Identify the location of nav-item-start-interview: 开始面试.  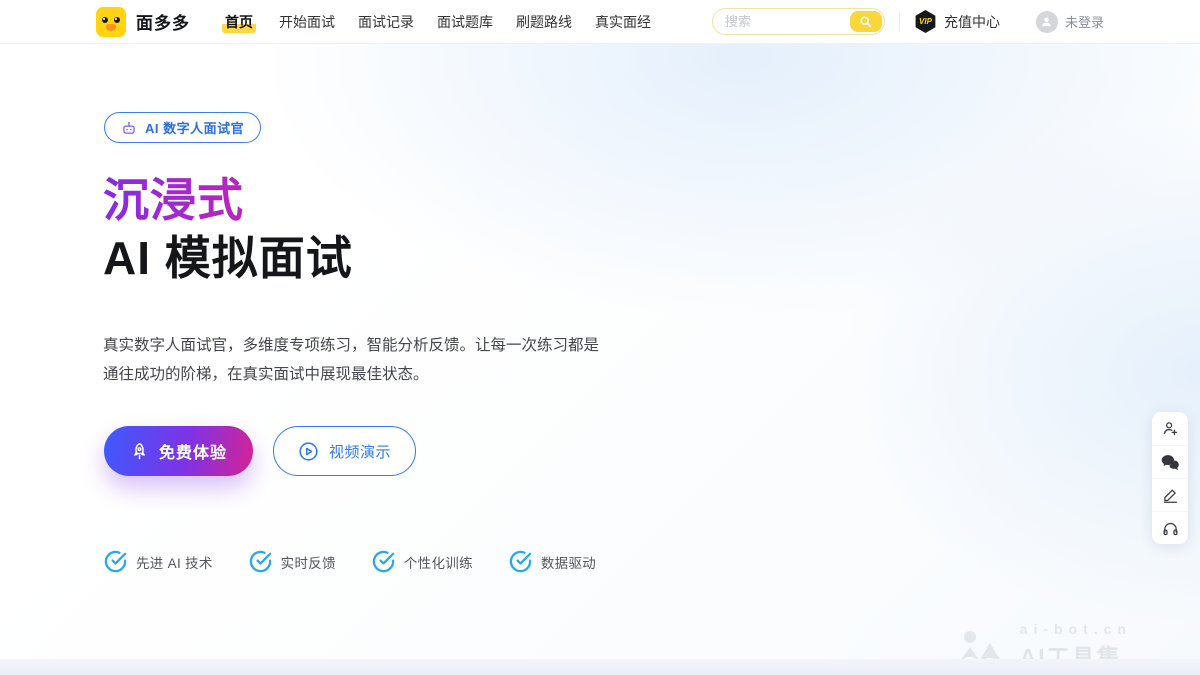
(307, 22).